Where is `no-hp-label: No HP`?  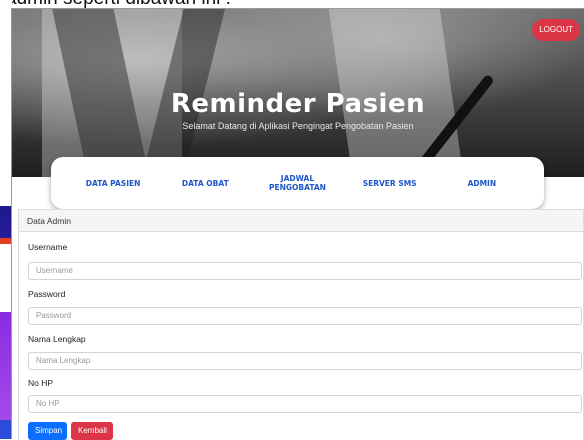 no-hp-label: No HP is located at coordinates (41, 383).